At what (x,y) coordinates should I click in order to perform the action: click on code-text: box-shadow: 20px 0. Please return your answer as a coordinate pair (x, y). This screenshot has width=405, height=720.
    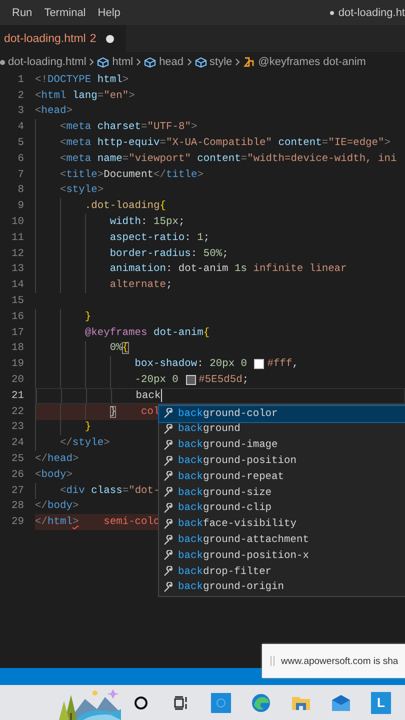
    Looking at the image, I should click on (191, 364).